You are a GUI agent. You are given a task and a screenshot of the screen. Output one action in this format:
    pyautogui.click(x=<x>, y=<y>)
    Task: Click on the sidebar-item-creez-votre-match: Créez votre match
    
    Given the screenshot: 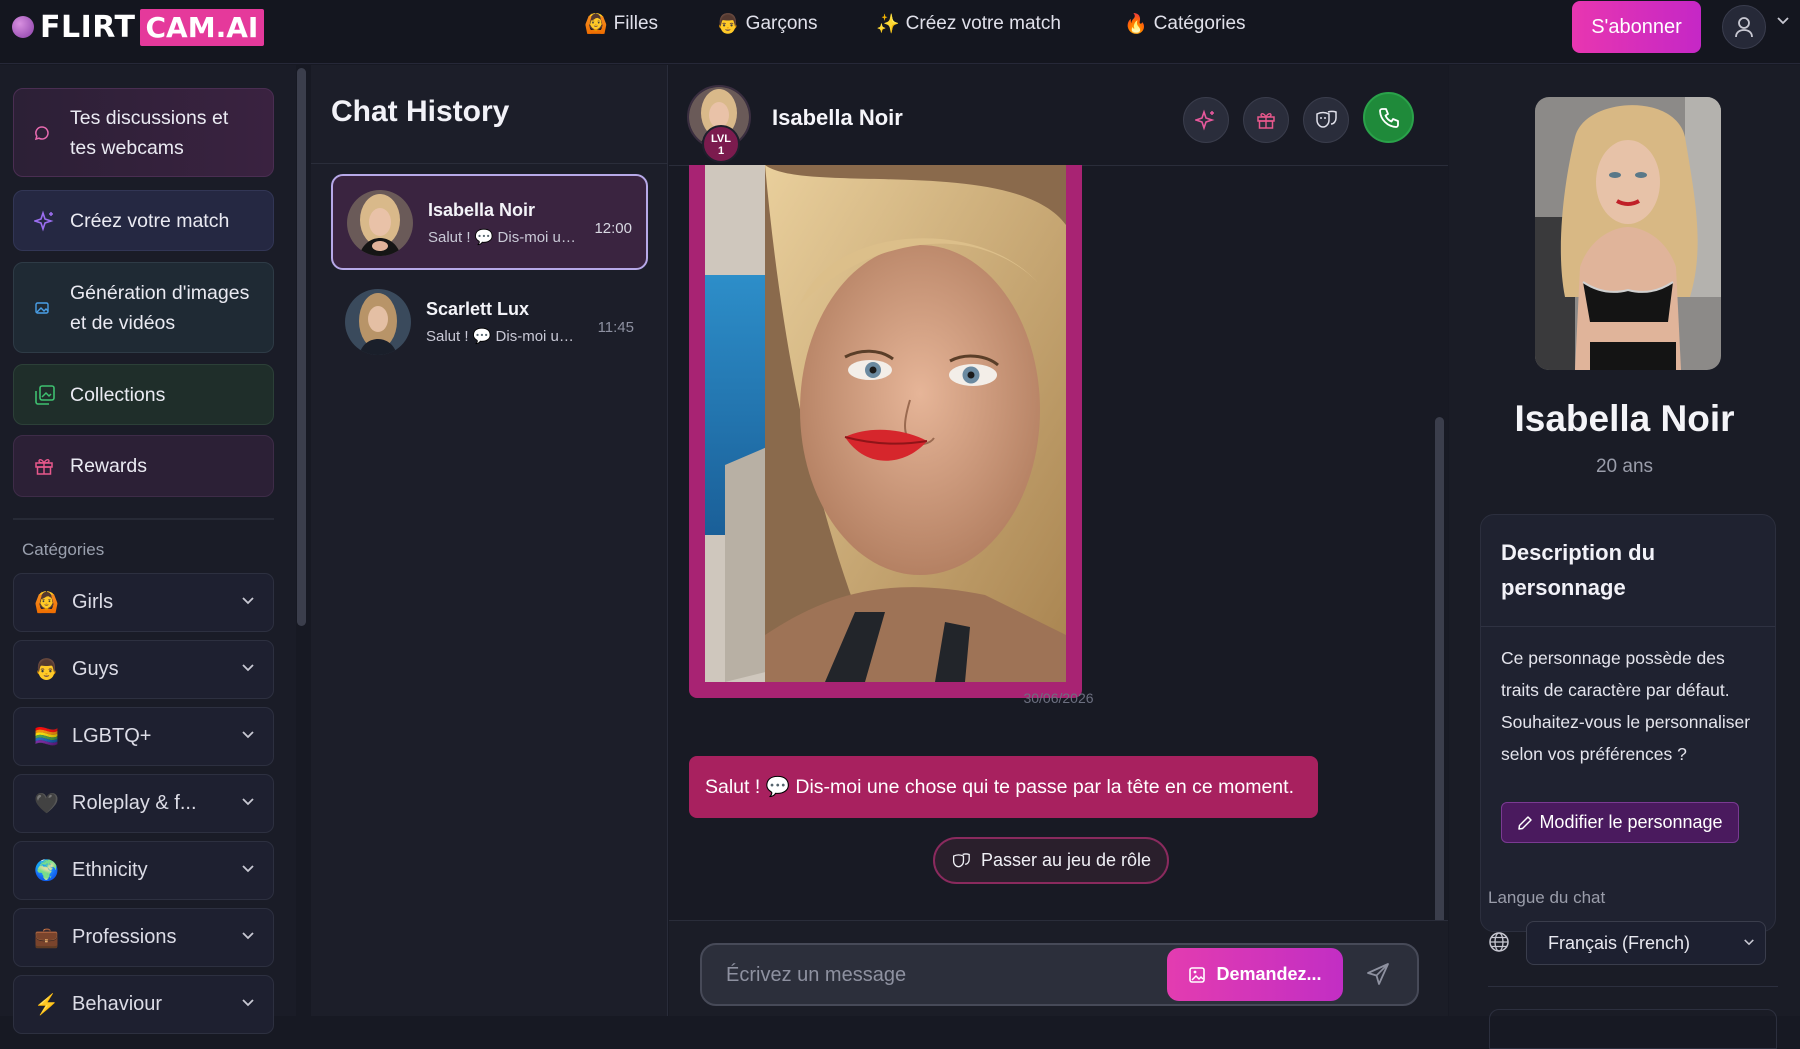 What is the action you would take?
    pyautogui.click(x=143, y=220)
    